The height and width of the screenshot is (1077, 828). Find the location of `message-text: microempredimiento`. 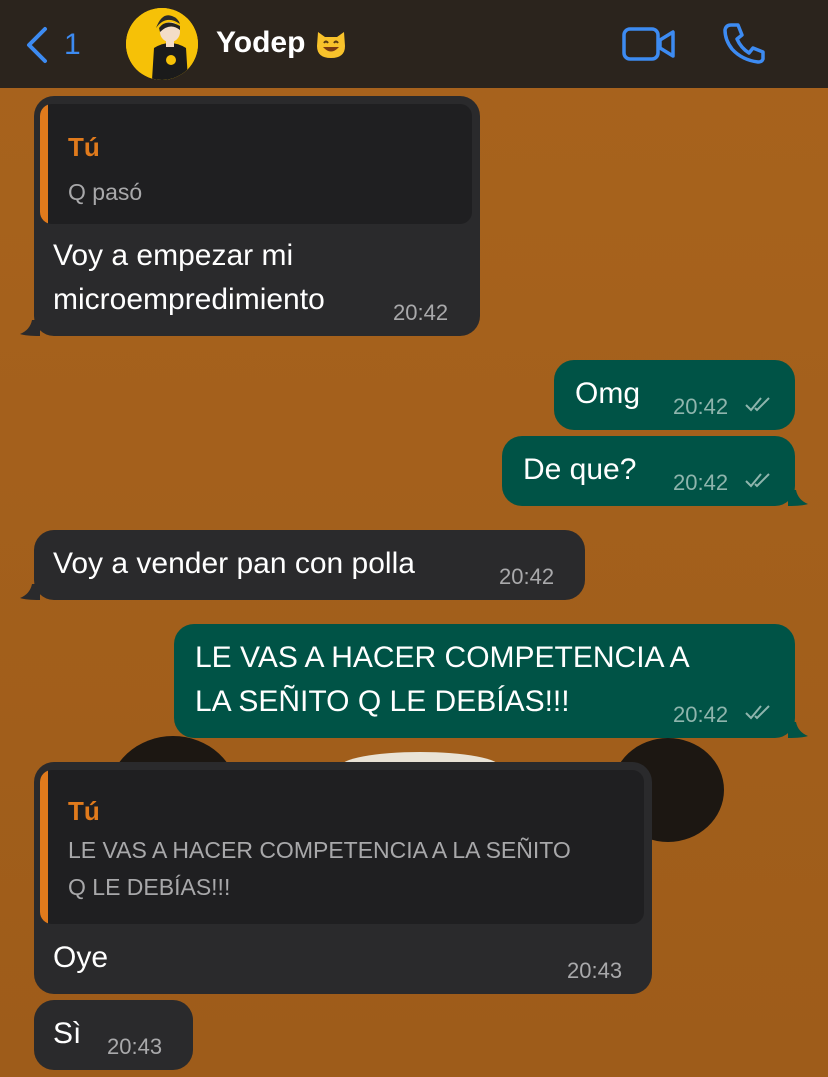

message-text: microempredimiento is located at coordinates (189, 299).